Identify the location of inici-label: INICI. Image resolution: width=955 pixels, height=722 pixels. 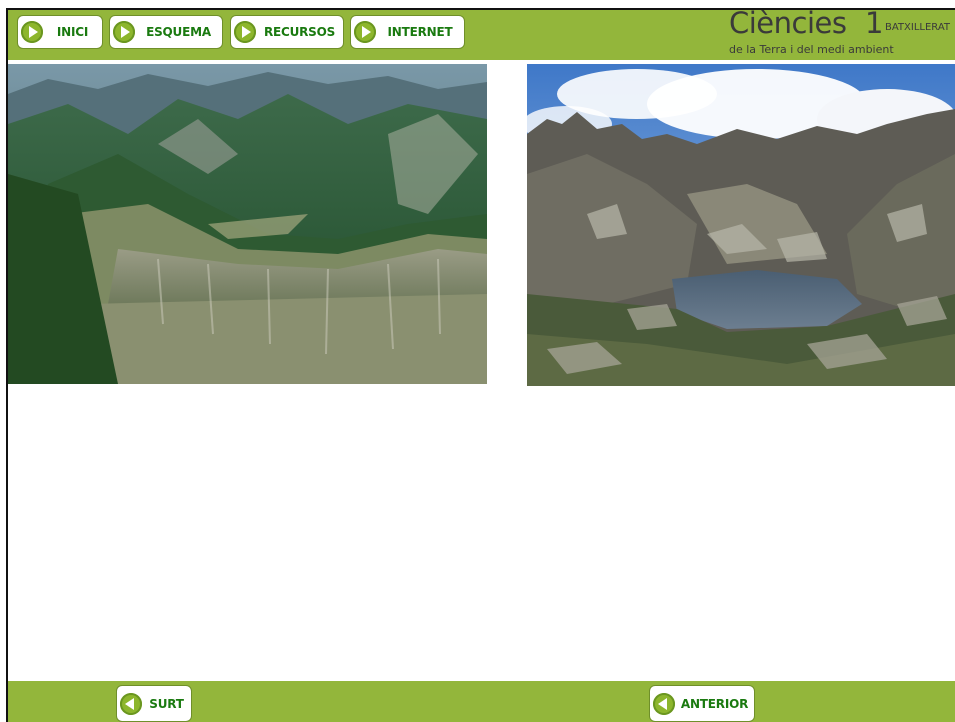
(72, 32).